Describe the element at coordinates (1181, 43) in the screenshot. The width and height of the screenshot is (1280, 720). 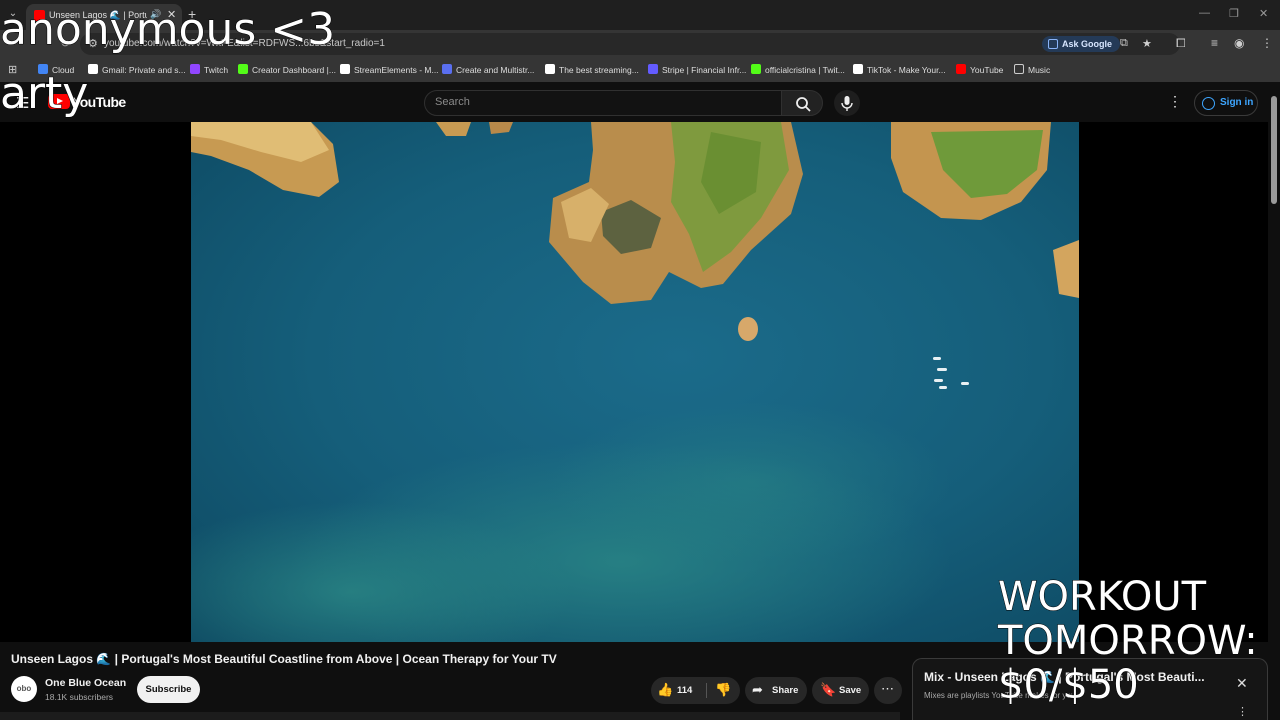
I see `extensions-icon: ⧠` at that location.